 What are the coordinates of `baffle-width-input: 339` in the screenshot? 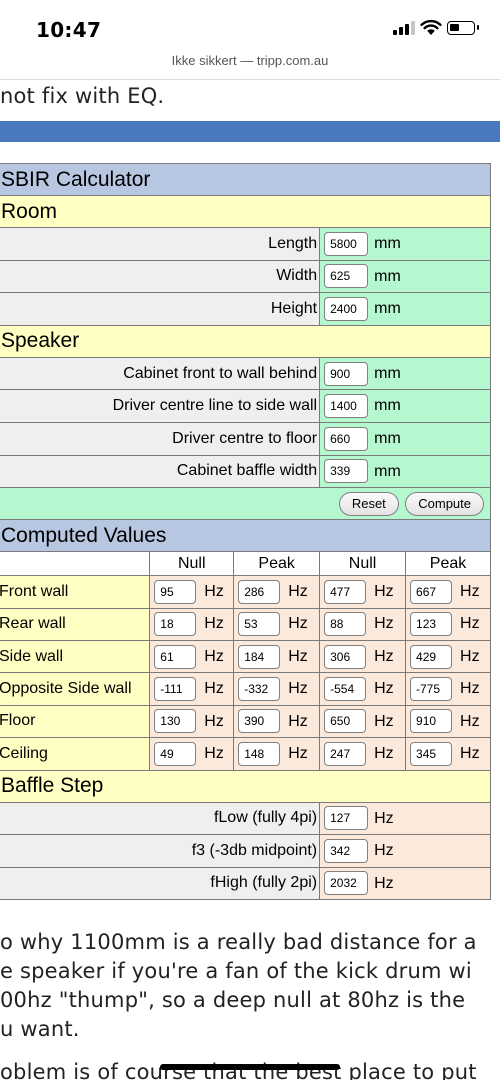 It's located at (346, 471).